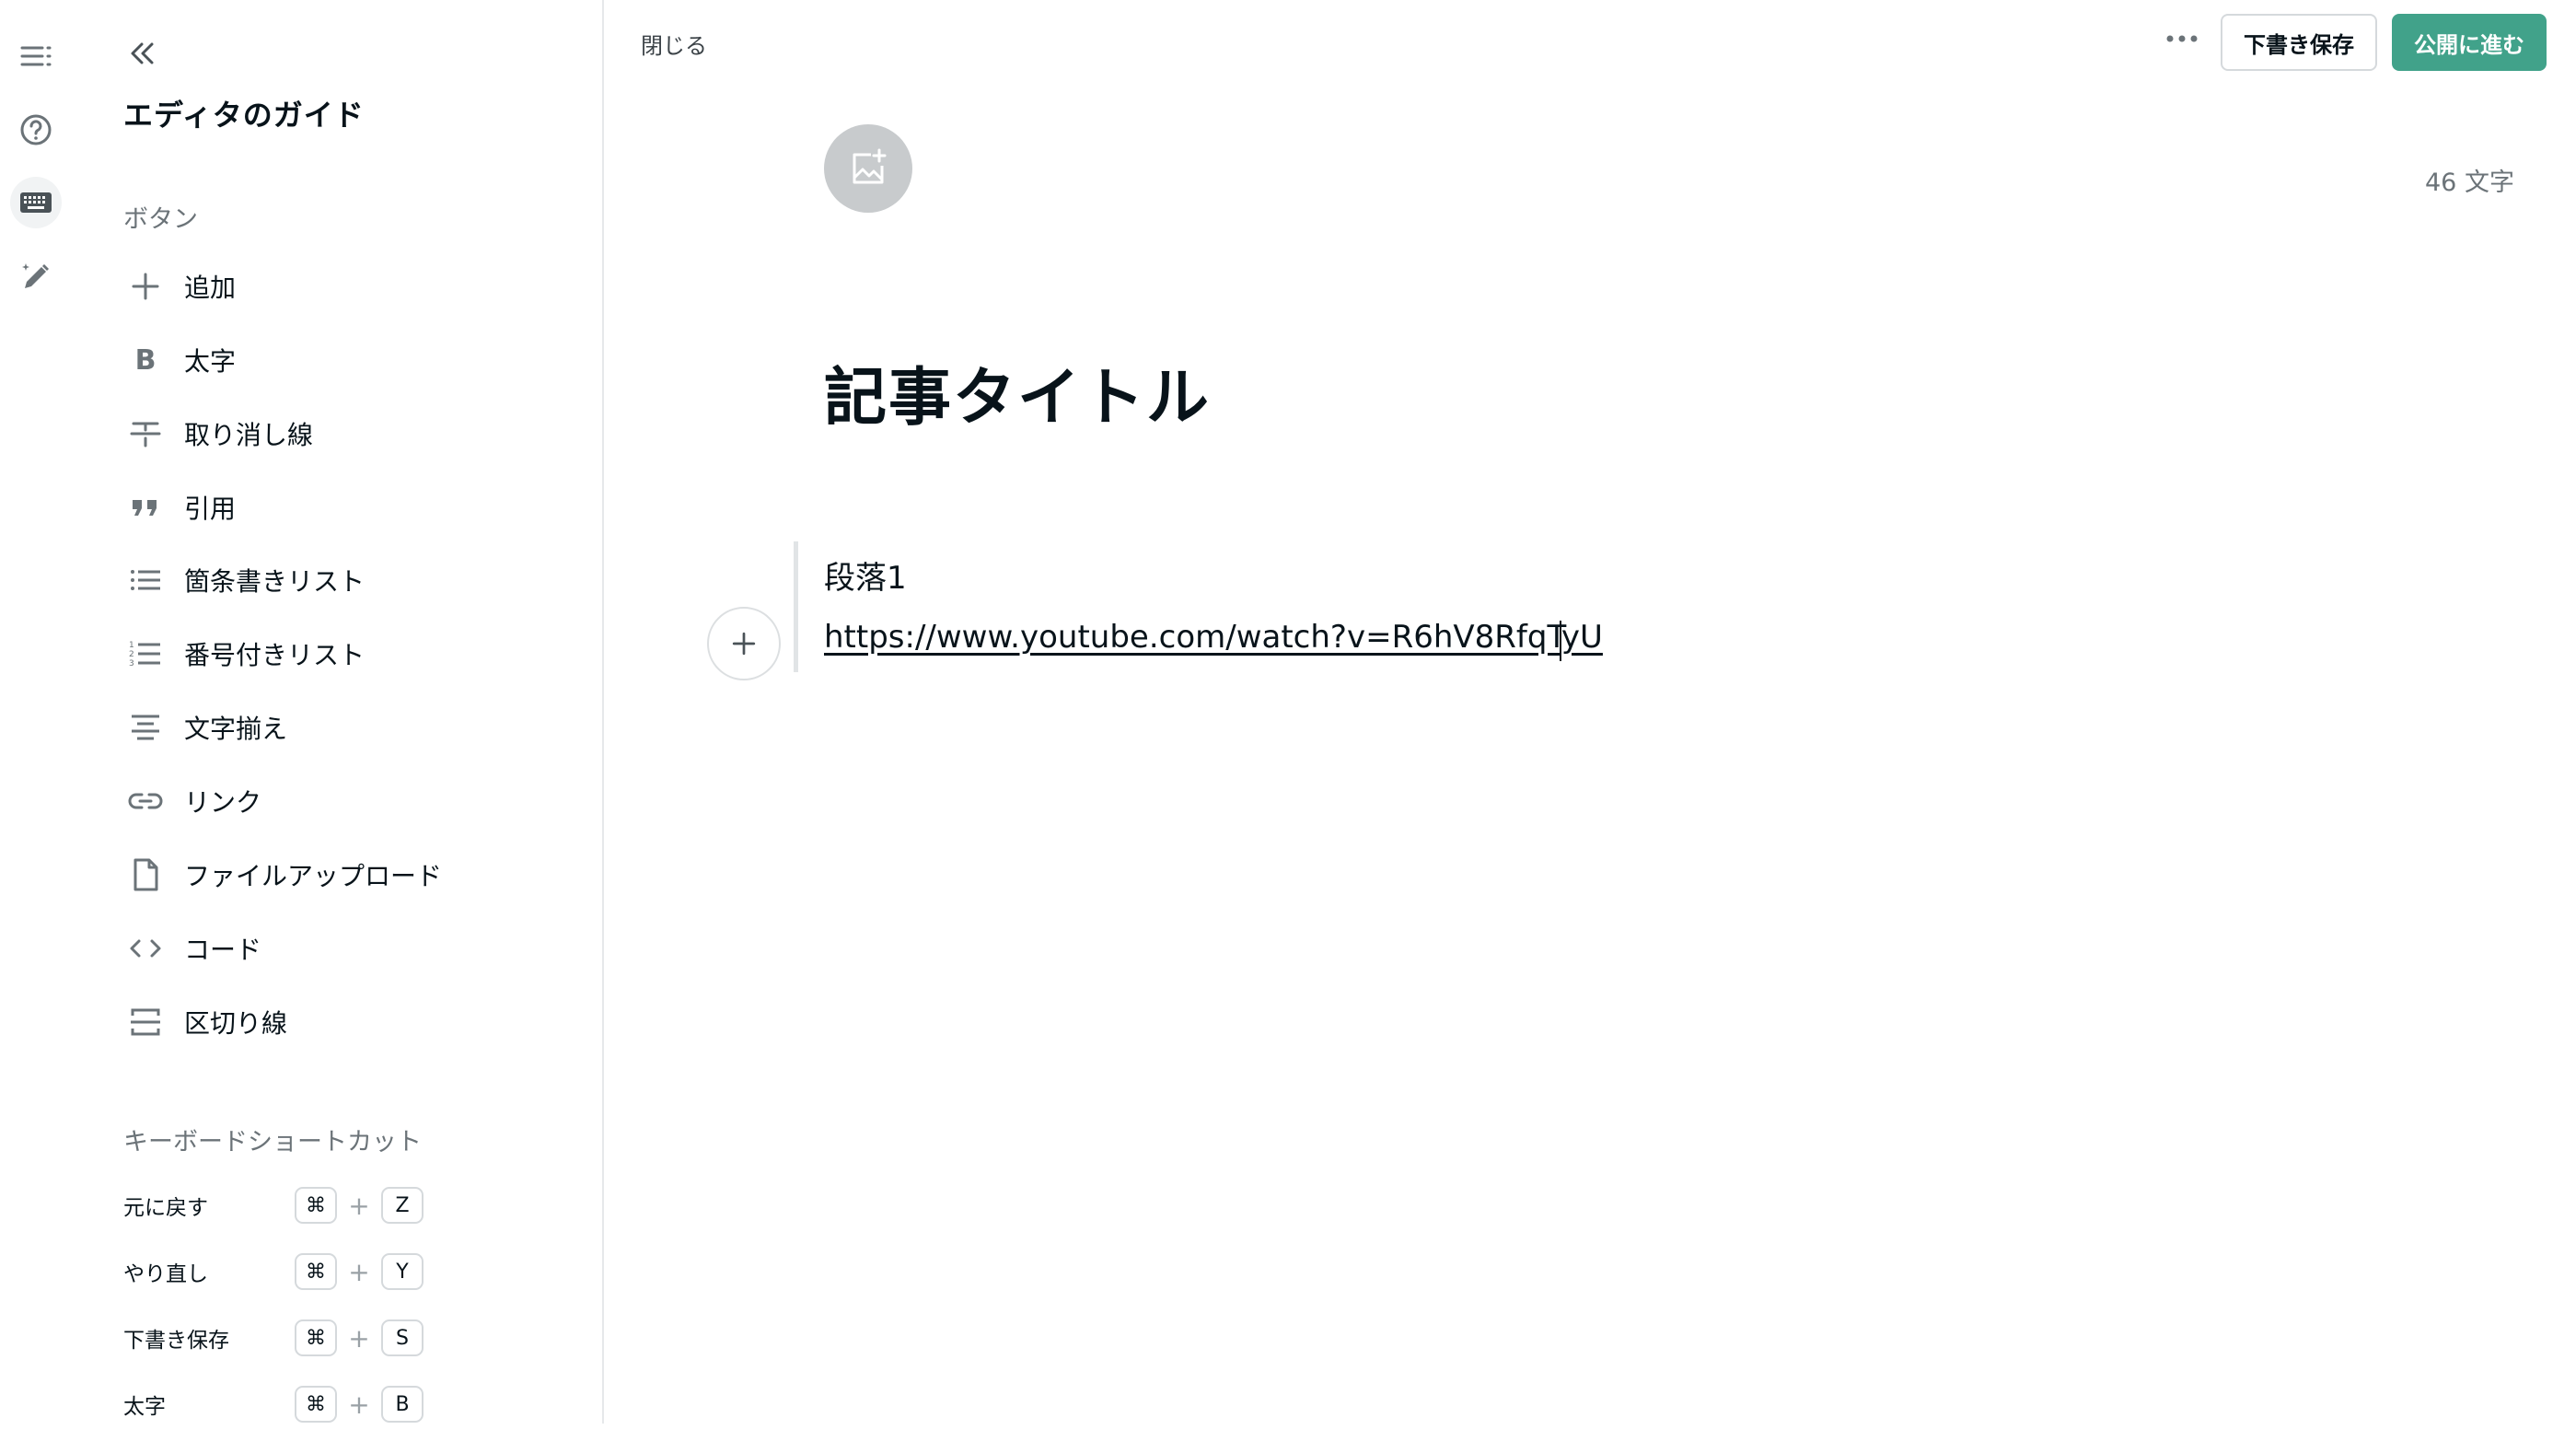 The image size is (2576, 1453). I want to click on add-image-icon, so click(870, 166).